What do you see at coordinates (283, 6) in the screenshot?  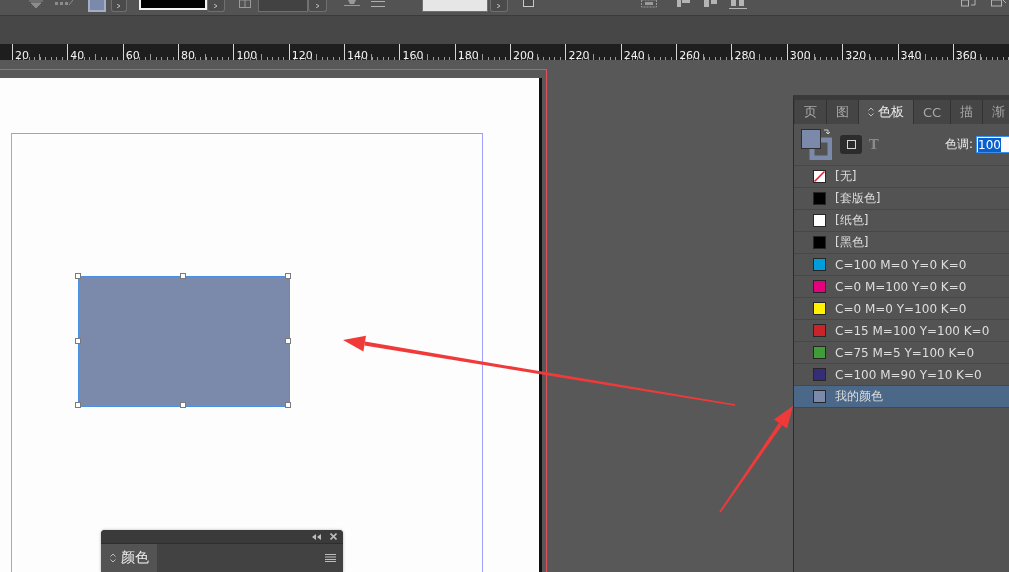 I see `percent-field` at bounding box center [283, 6].